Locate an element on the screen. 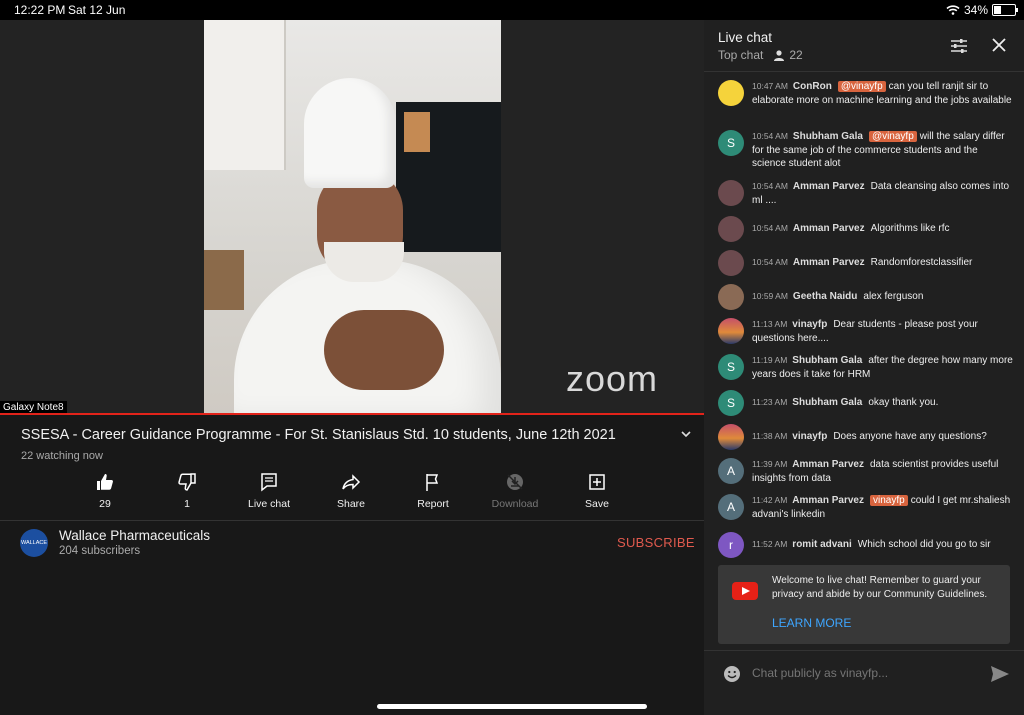 This screenshot has height=715, width=1024. download-icon is located at coordinates (515, 482).